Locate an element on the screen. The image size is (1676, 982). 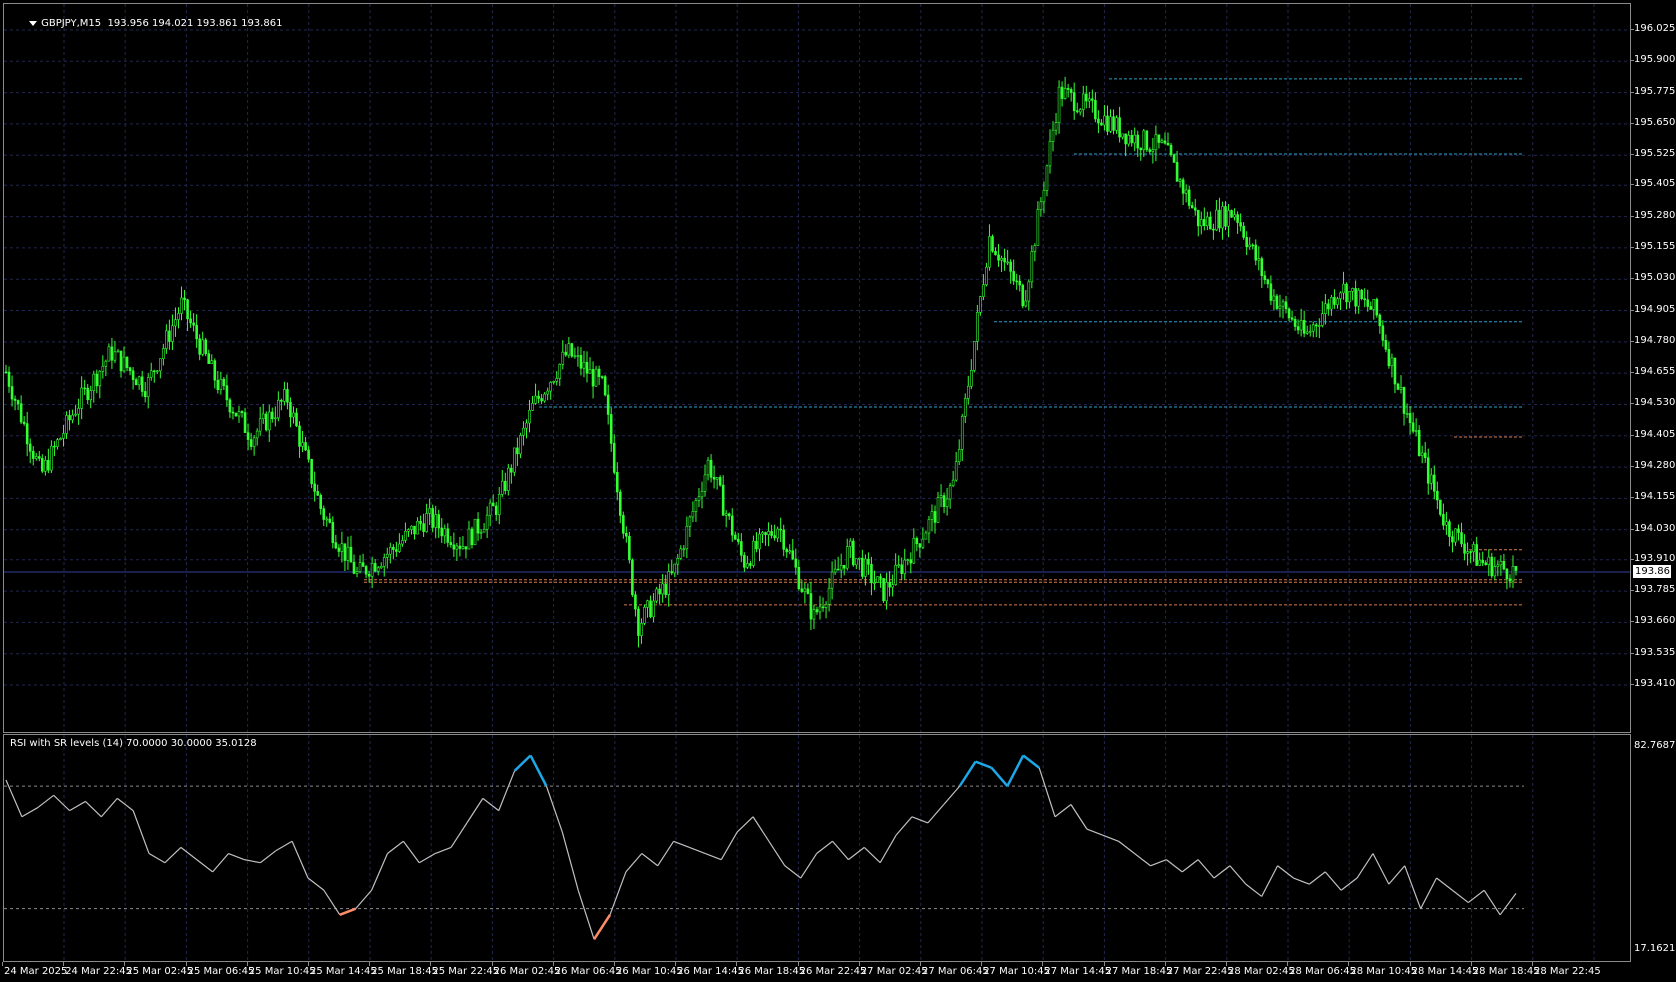
symbol-label: GBPJPY,M15 is located at coordinates (71, 23).